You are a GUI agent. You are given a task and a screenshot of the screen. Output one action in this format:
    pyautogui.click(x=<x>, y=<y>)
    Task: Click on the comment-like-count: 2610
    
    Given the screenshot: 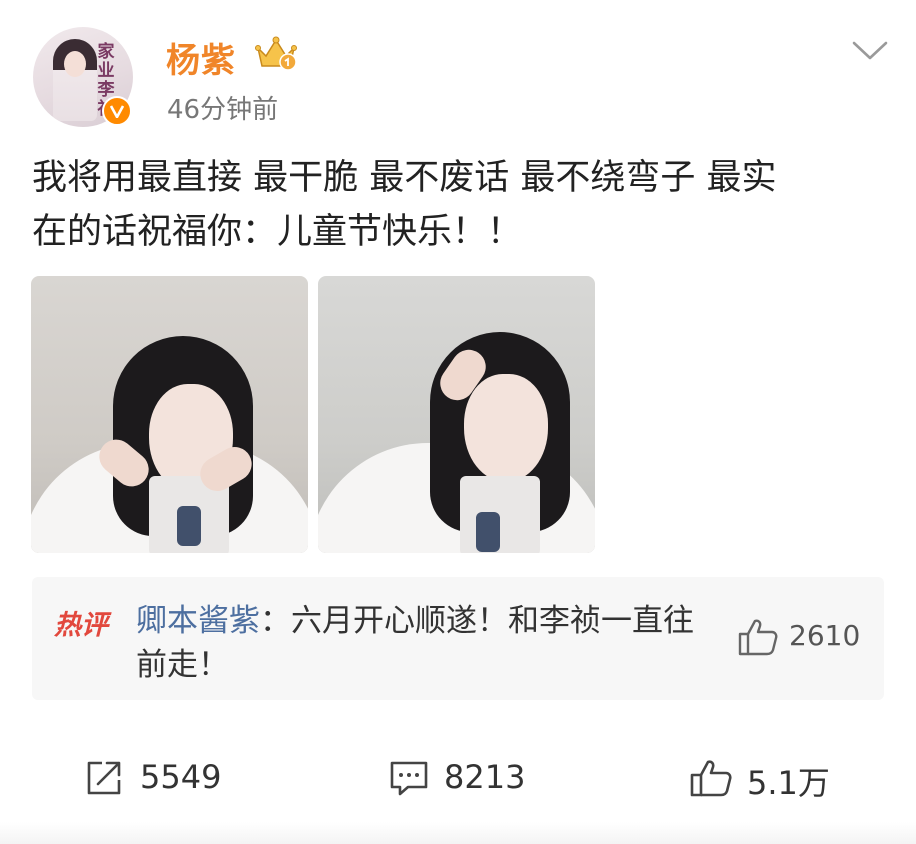 What is the action you would take?
    pyautogui.click(x=825, y=635)
    